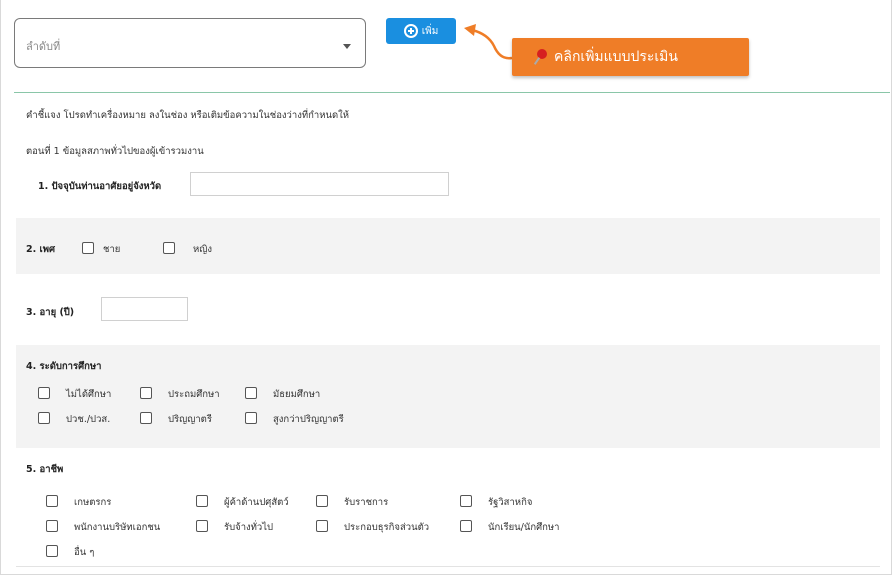 This screenshot has height=576, width=894. I want to click on edu-primary-label: ประถมศึกษา, so click(194, 394).